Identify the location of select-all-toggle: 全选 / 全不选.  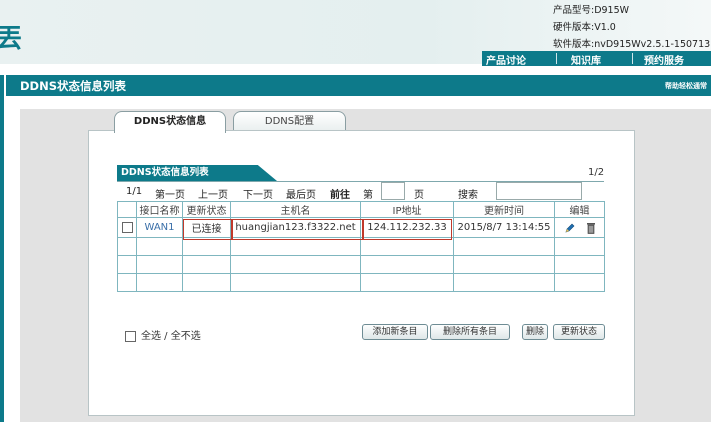
(163, 334).